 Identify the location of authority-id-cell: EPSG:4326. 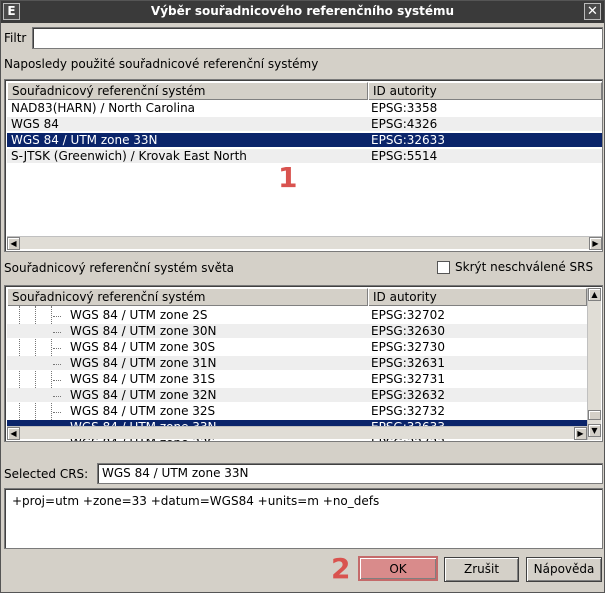
(404, 124).